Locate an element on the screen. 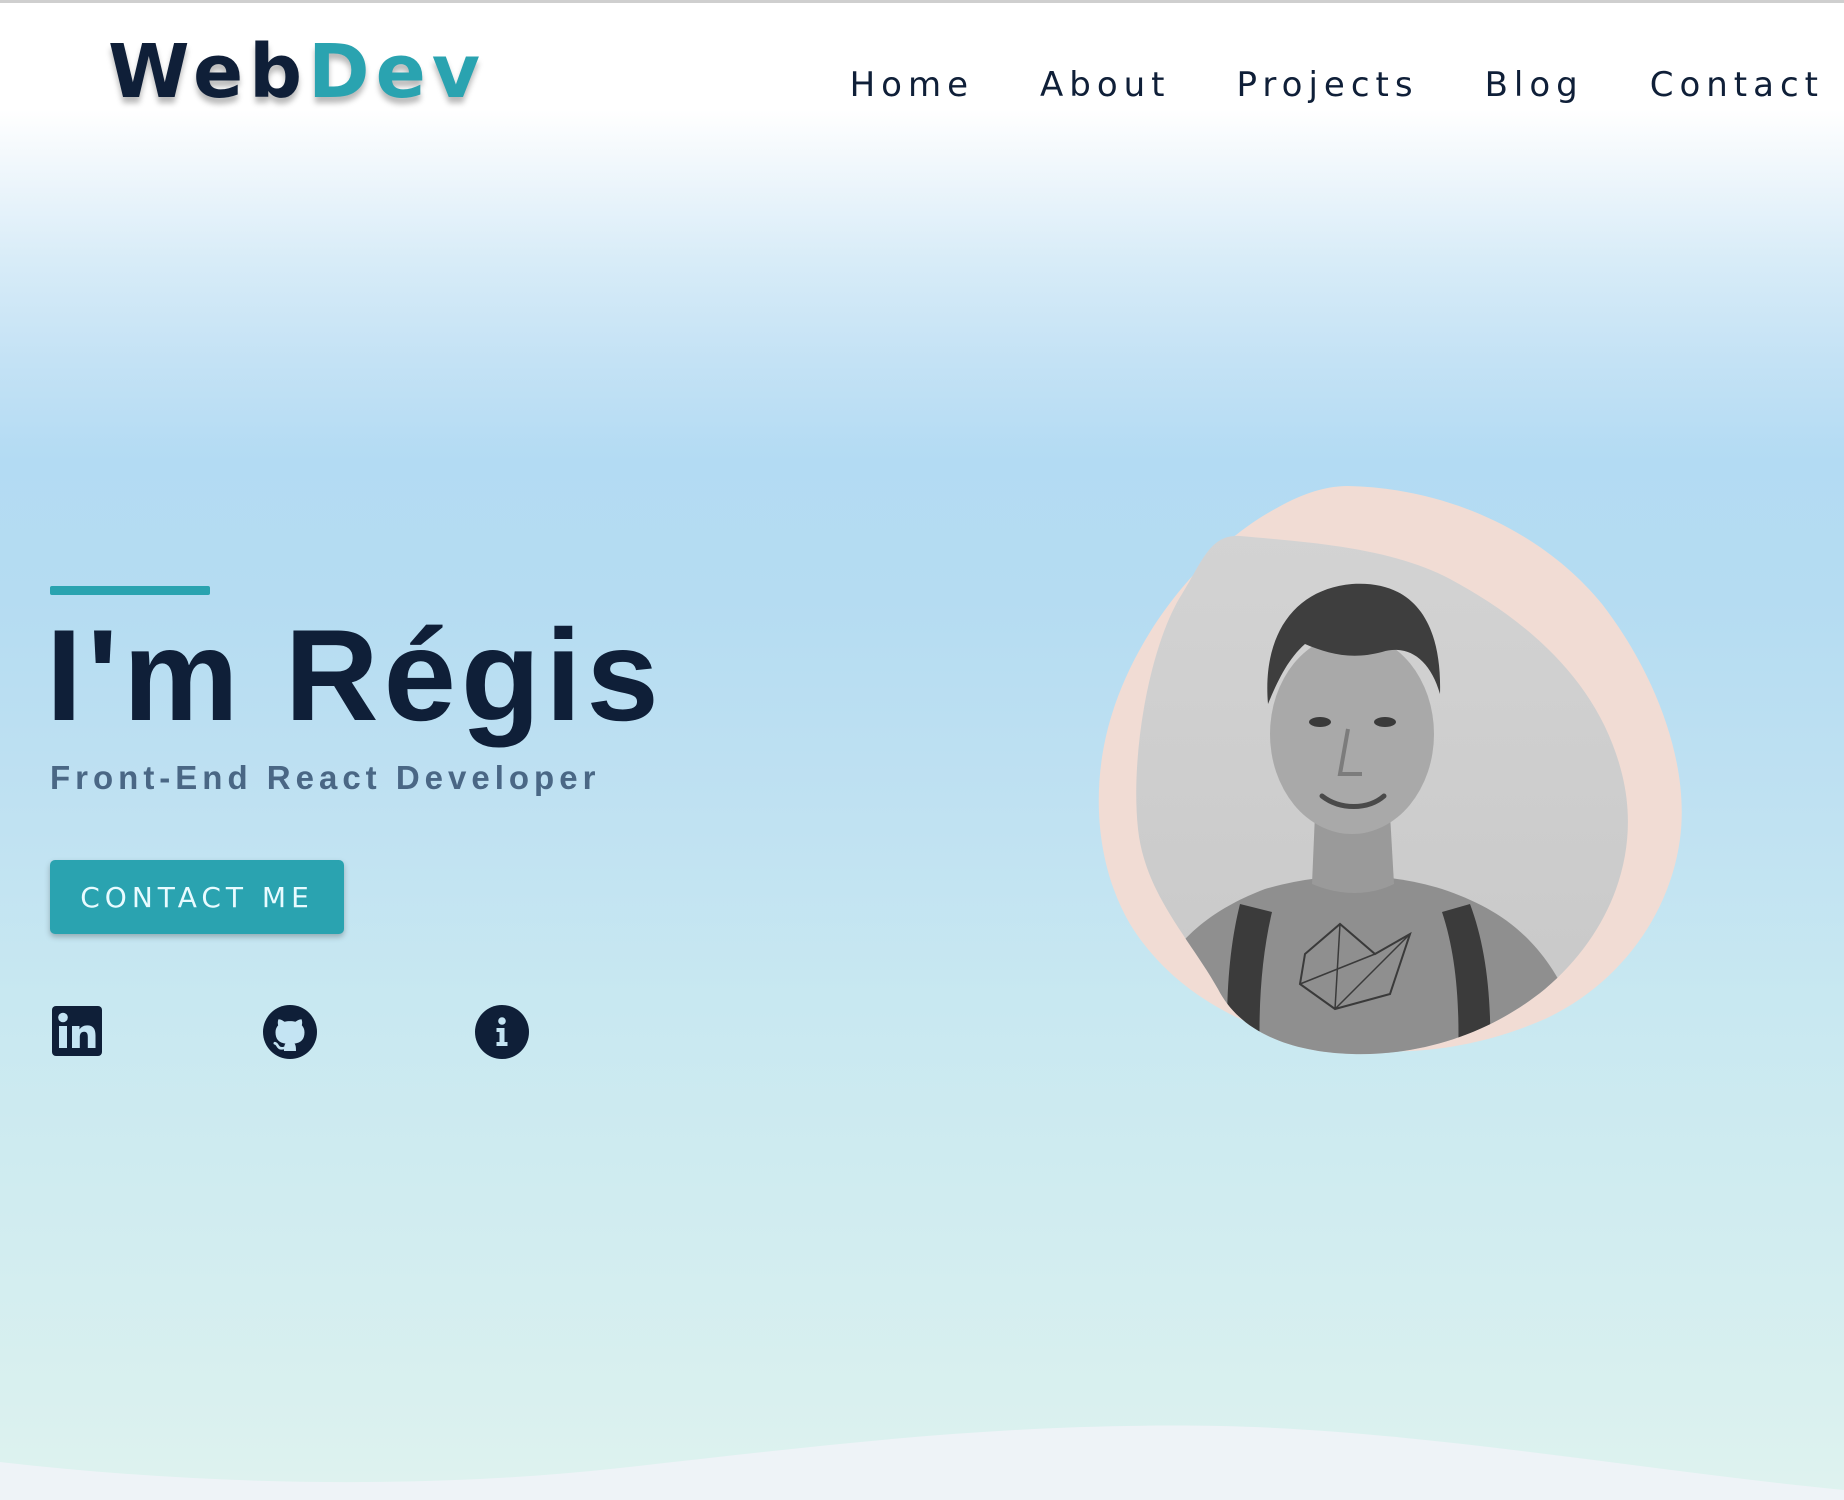 This screenshot has width=1844, height=1500. top-border is located at coordinates (922, 1).